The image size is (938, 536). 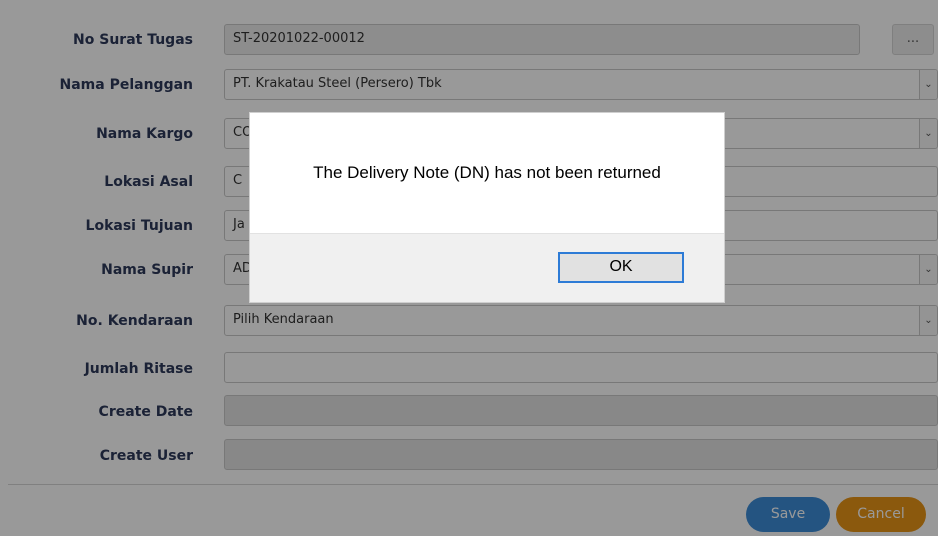 What do you see at coordinates (621, 267) in the screenshot?
I see `ok-button: OK` at bounding box center [621, 267].